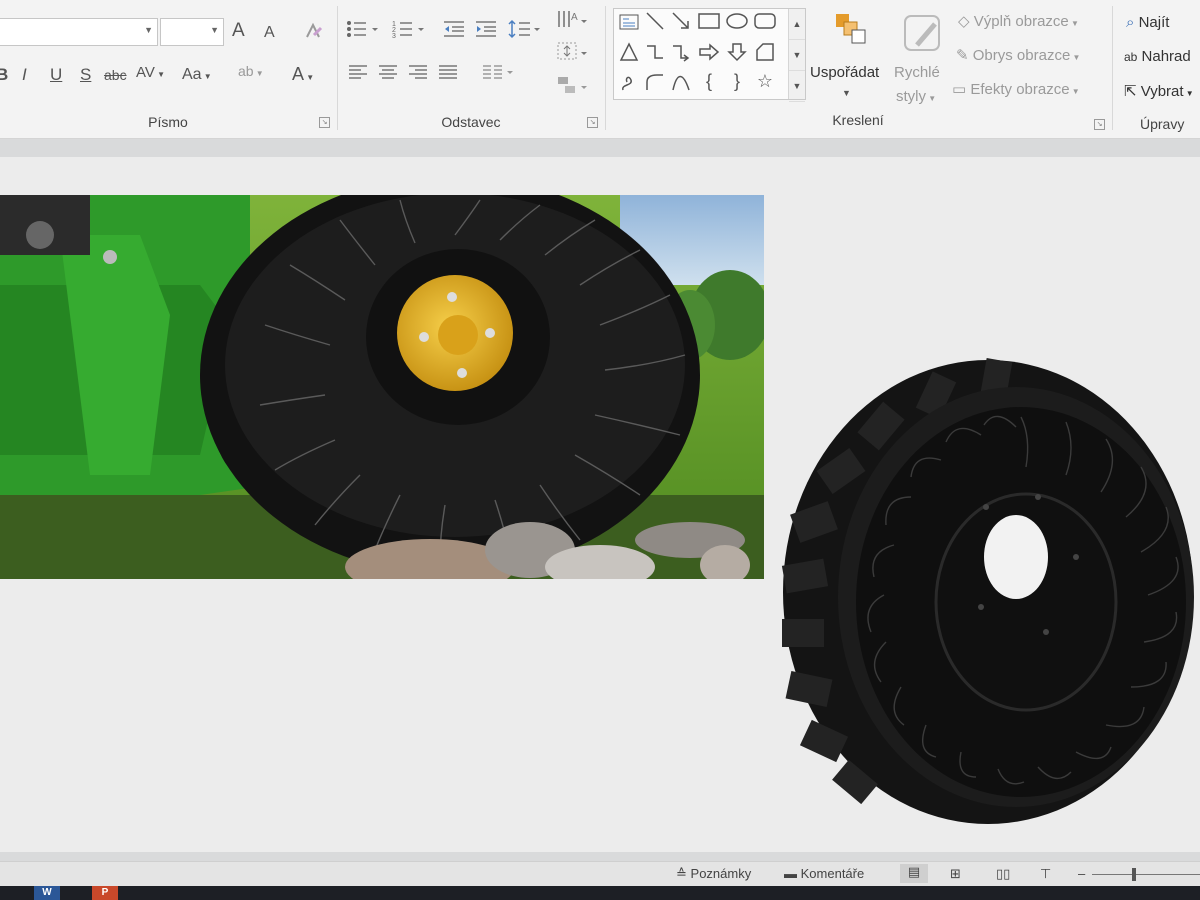 This screenshot has width=1200, height=900. Describe the element at coordinates (409, 32) in the screenshot. I see `numbering-icon: 123` at that location.